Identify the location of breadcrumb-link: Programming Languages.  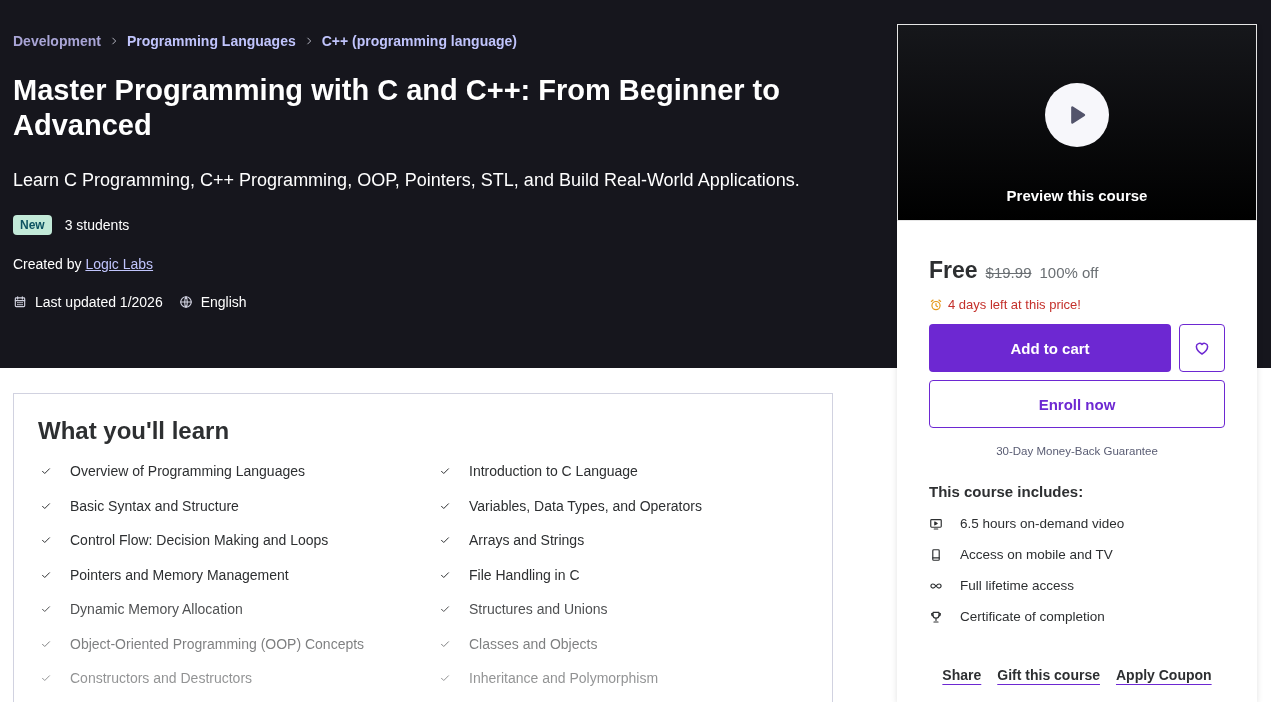
(211, 41).